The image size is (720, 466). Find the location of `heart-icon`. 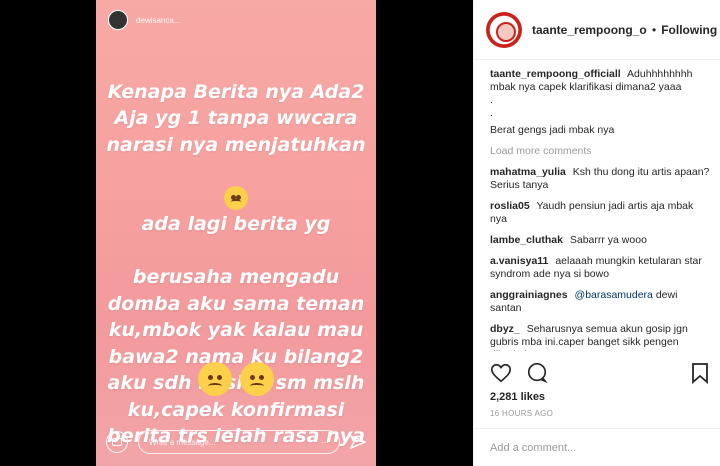

heart-icon is located at coordinates (501, 375).